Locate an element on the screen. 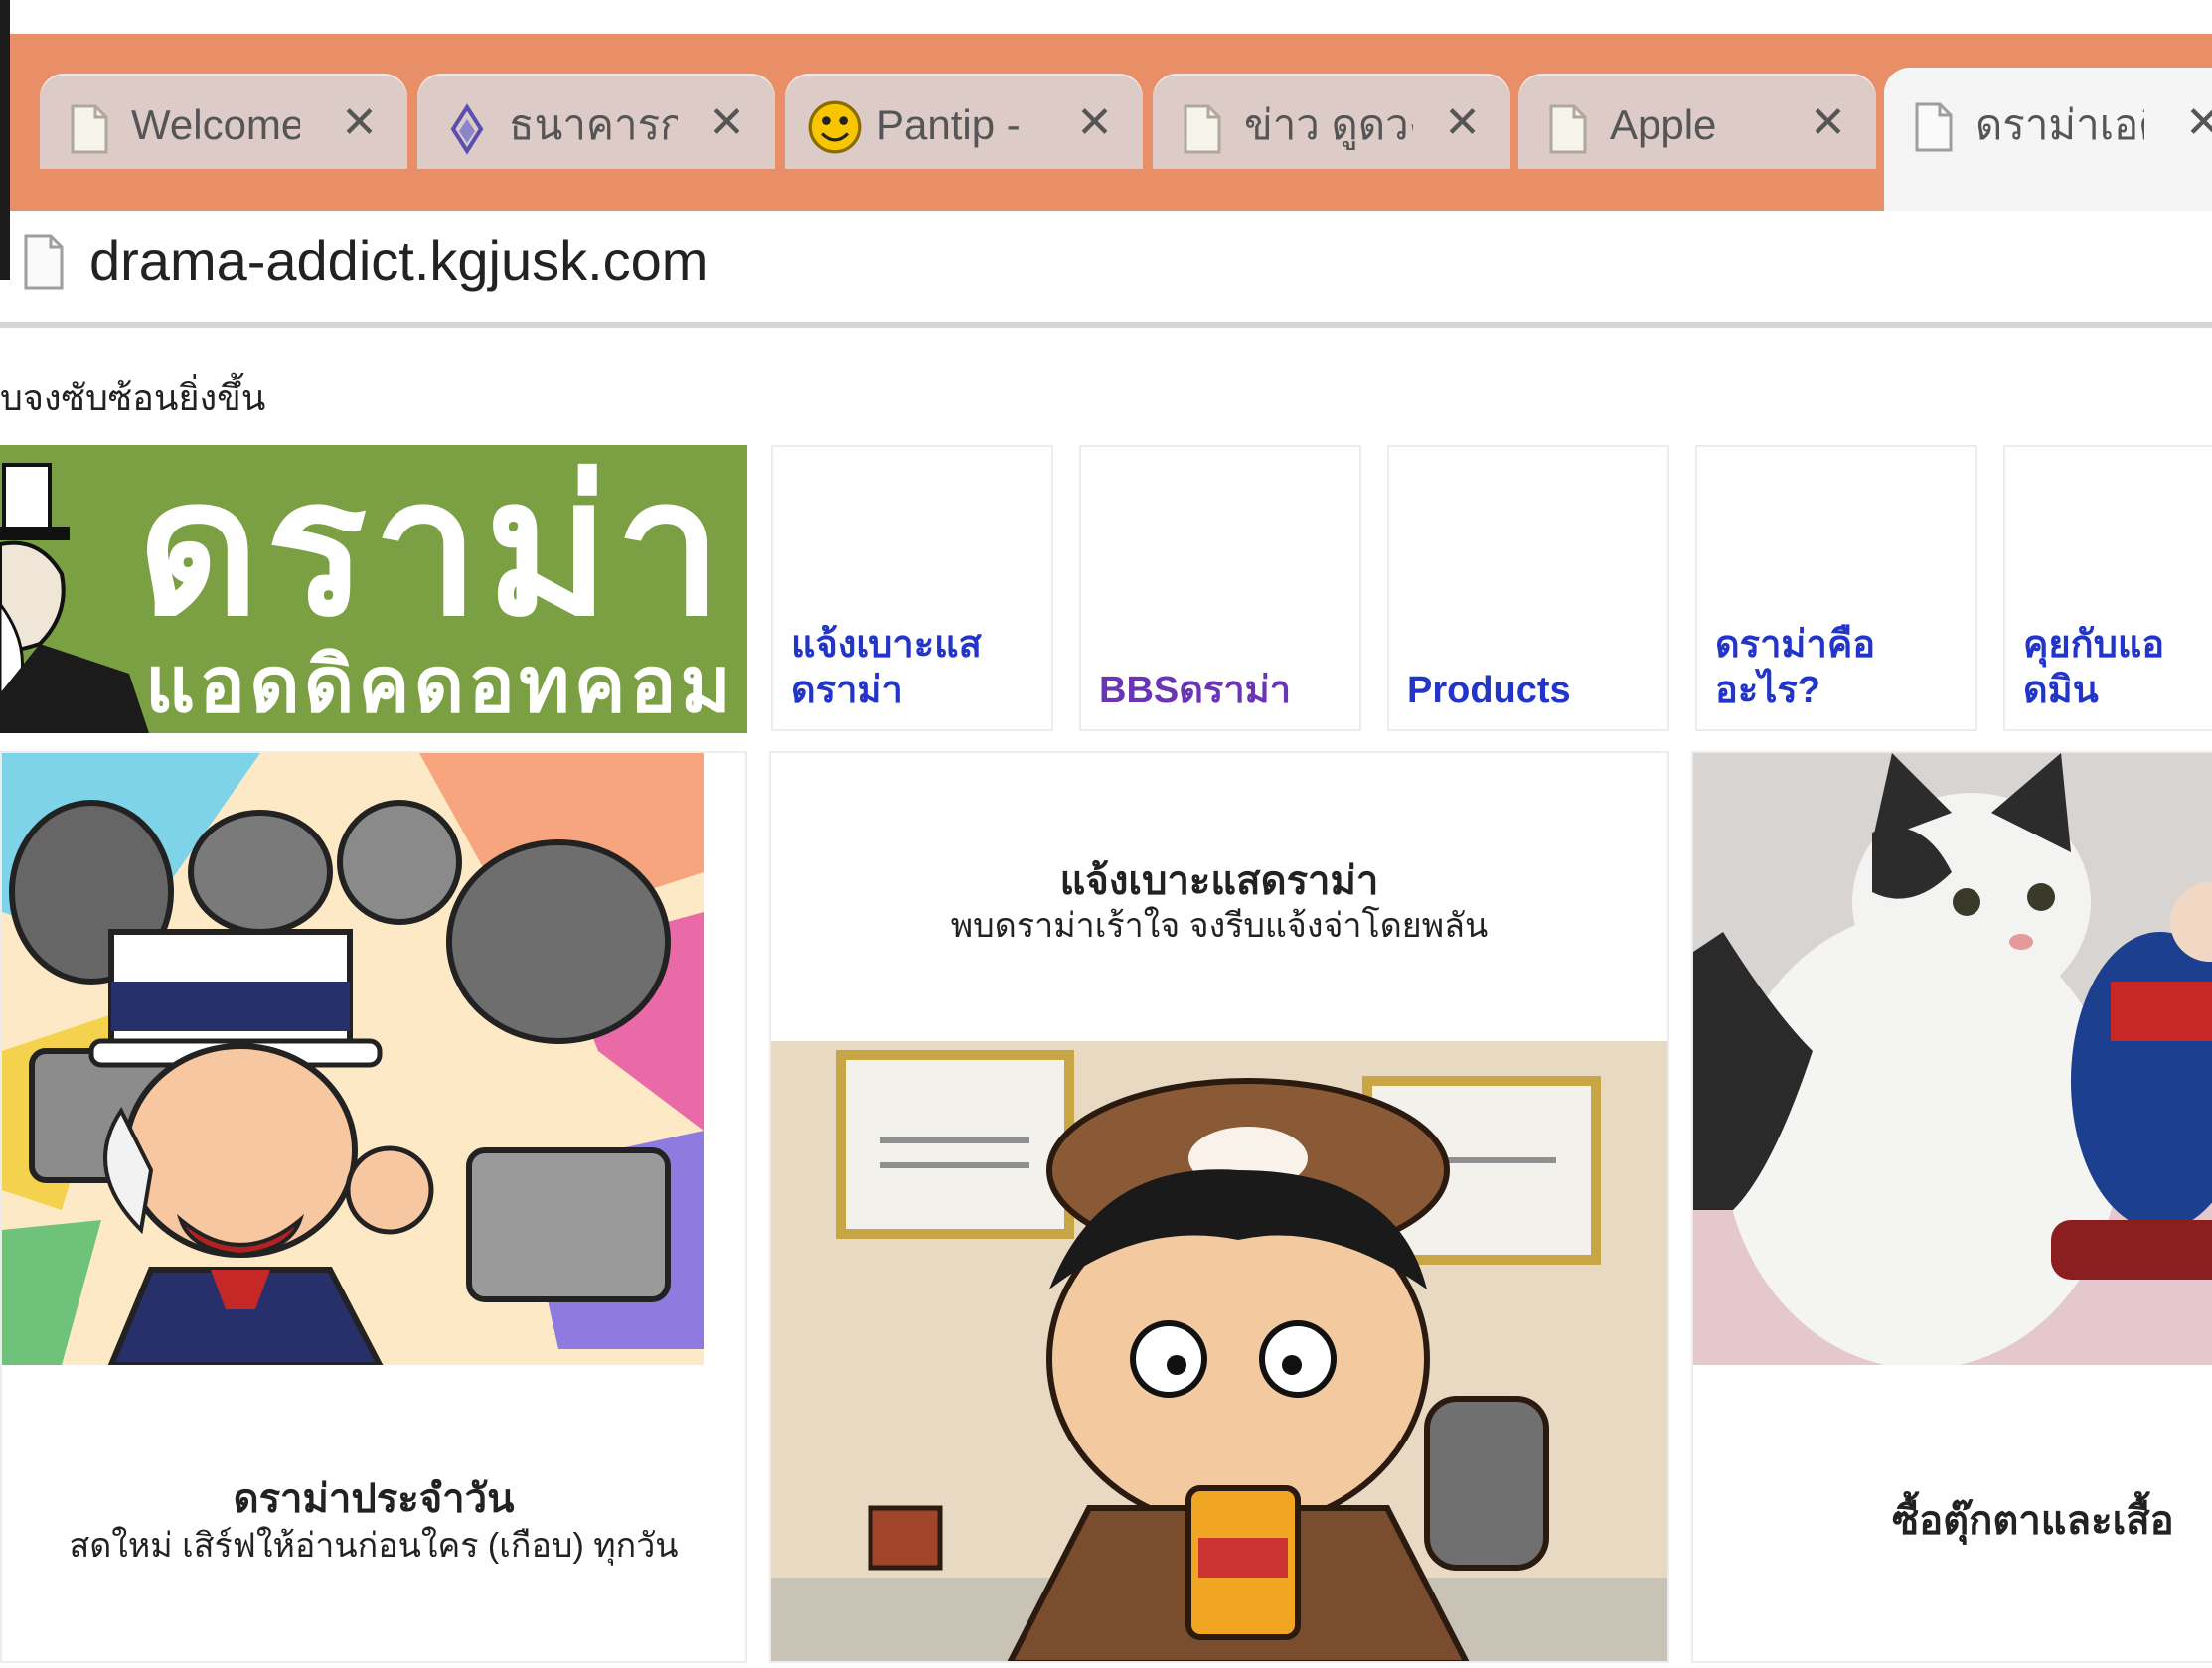 This screenshot has height=1668, width=2212. nav-talk-to-admin: คุยกับแอ ดมิน is located at coordinates (2108, 588).